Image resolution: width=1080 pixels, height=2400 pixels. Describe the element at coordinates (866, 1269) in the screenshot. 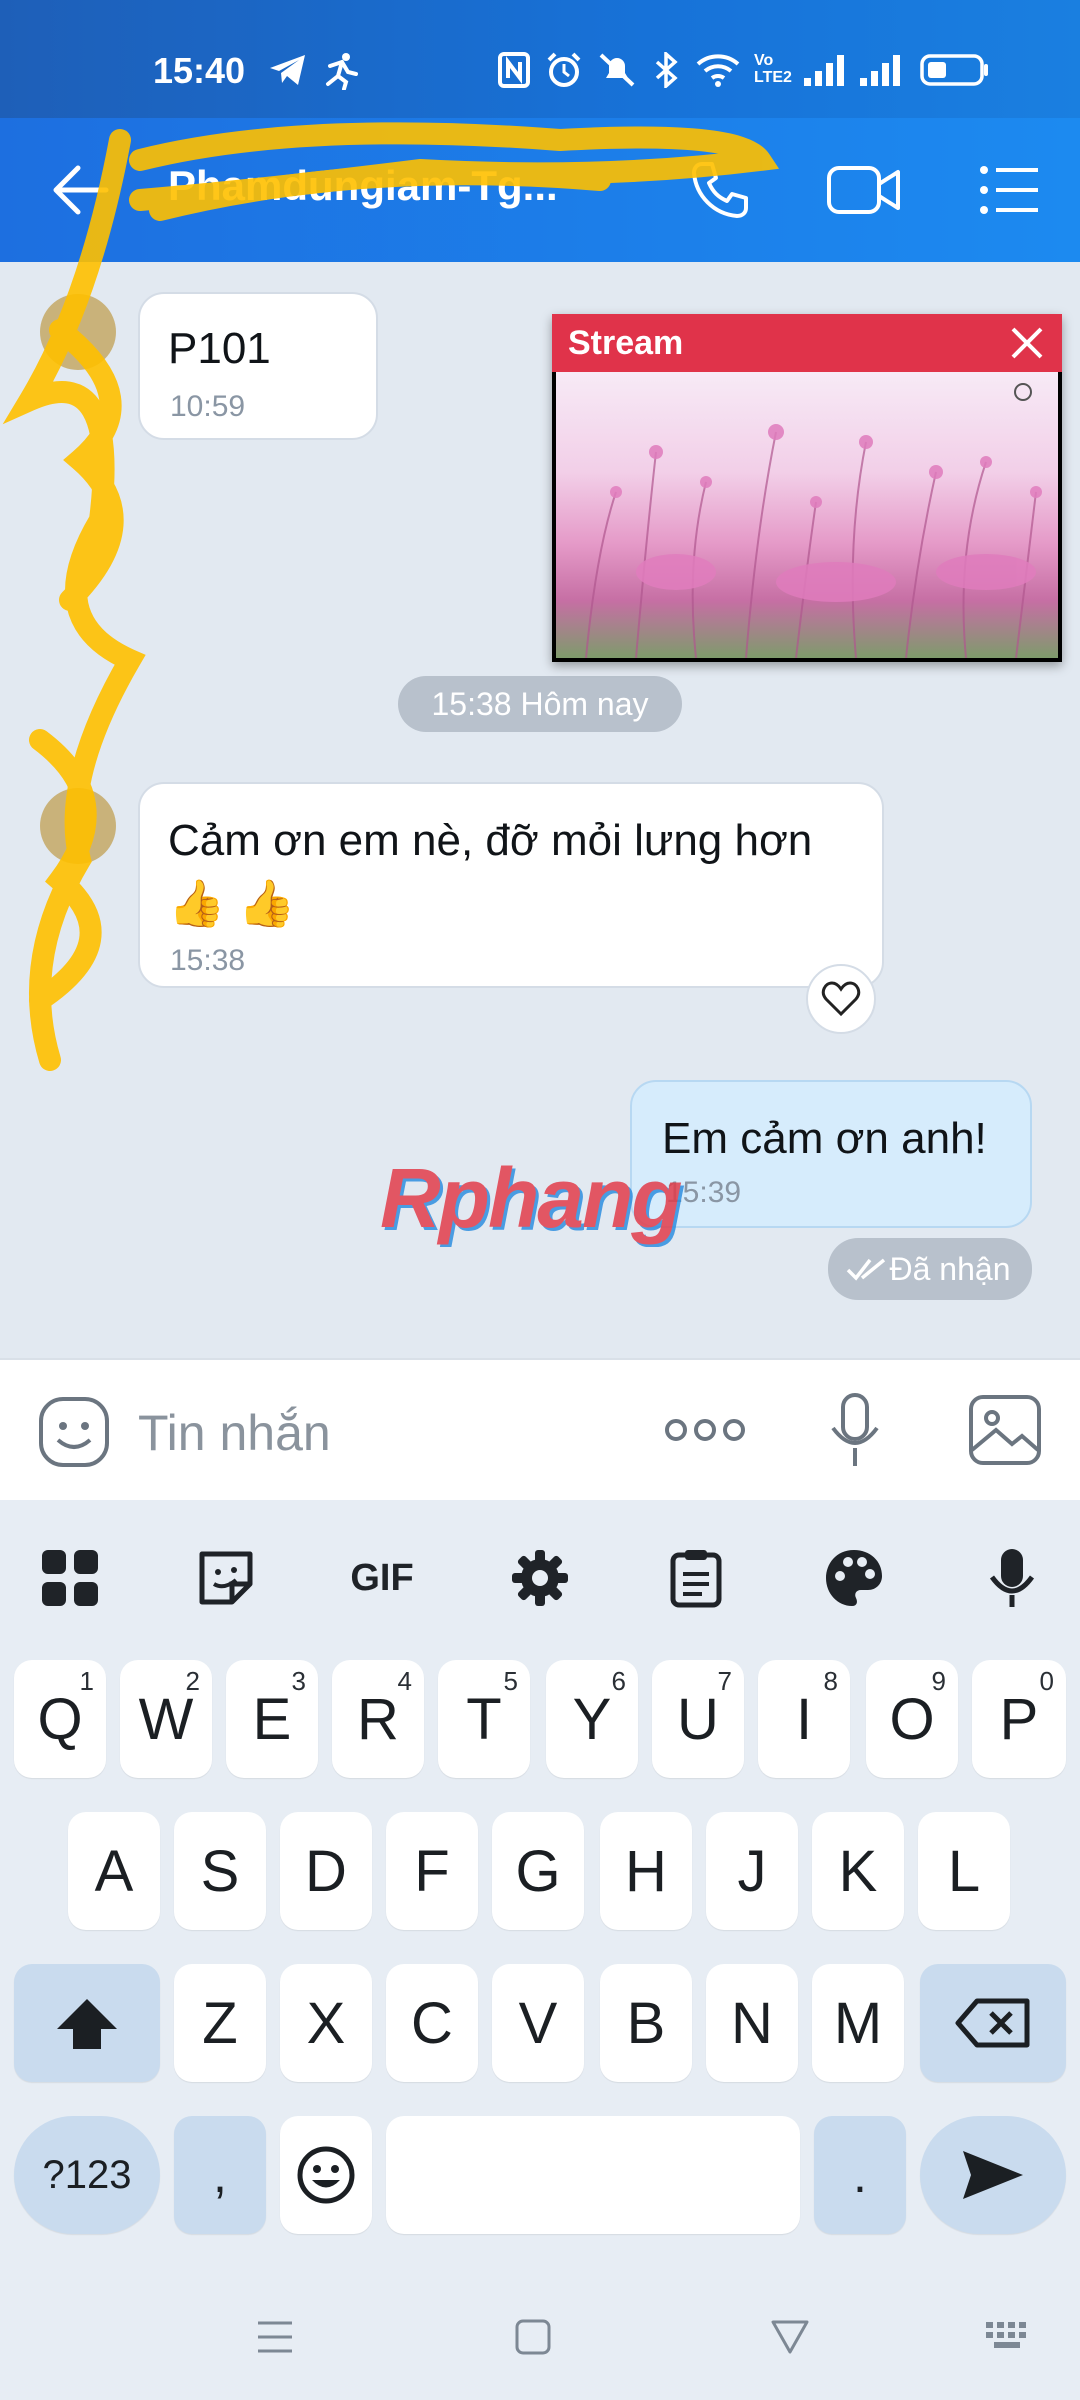

I see `double-check-icon` at that location.